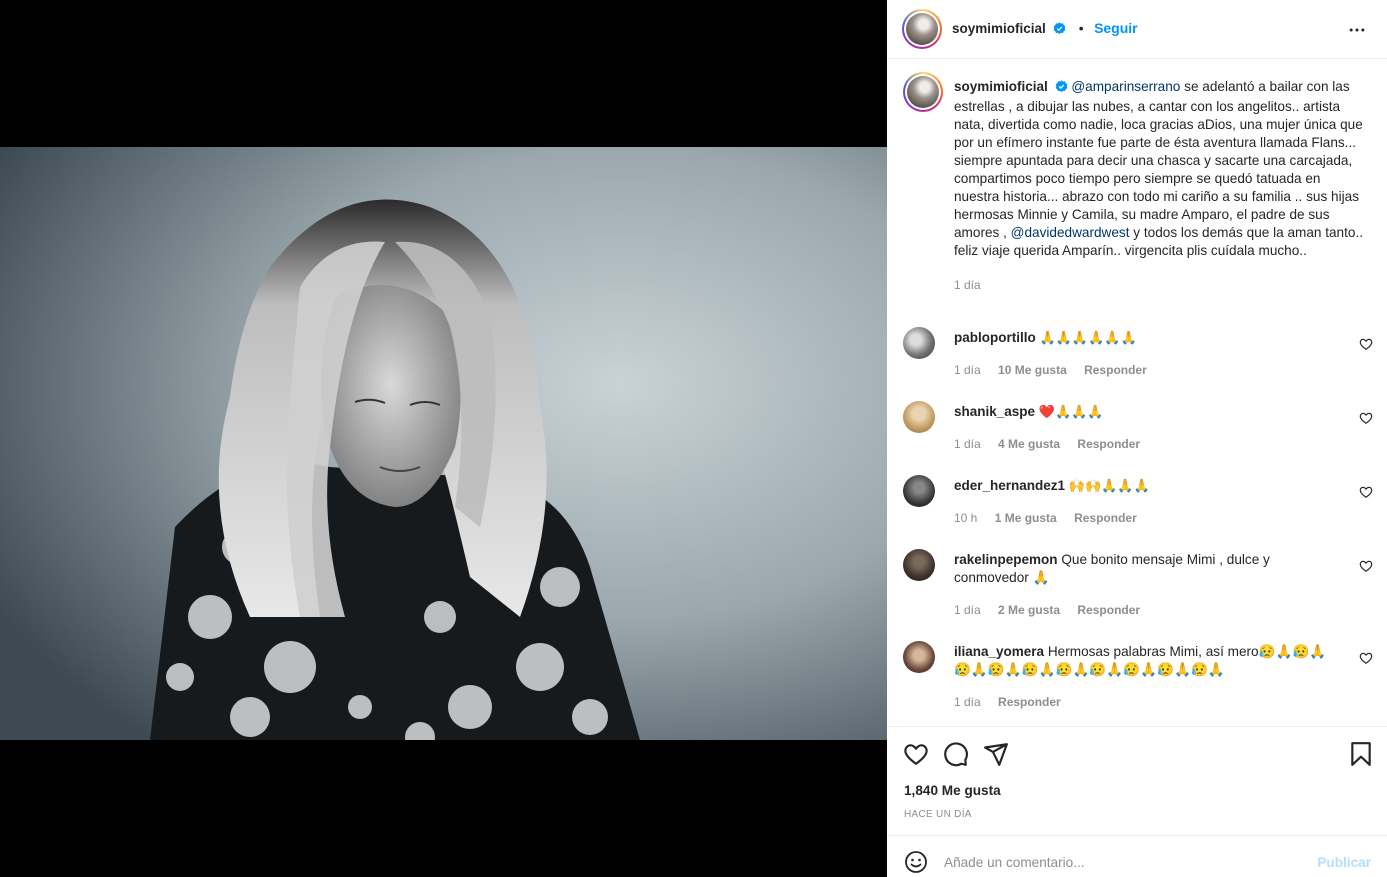 The height and width of the screenshot is (877, 1387). What do you see at coordinates (1009, 485) in the screenshot?
I see `comment-username: eder_hernandez1` at bounding box center [1009, 485].